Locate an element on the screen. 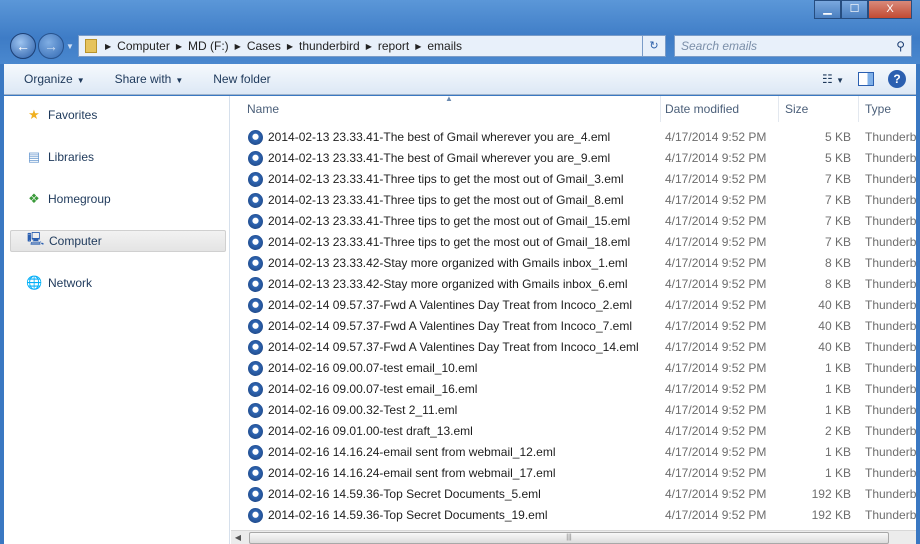 The height and width of the screenshot is (544, 920). column-header-date-modified: Date modified is located at coordinates (719, 109).